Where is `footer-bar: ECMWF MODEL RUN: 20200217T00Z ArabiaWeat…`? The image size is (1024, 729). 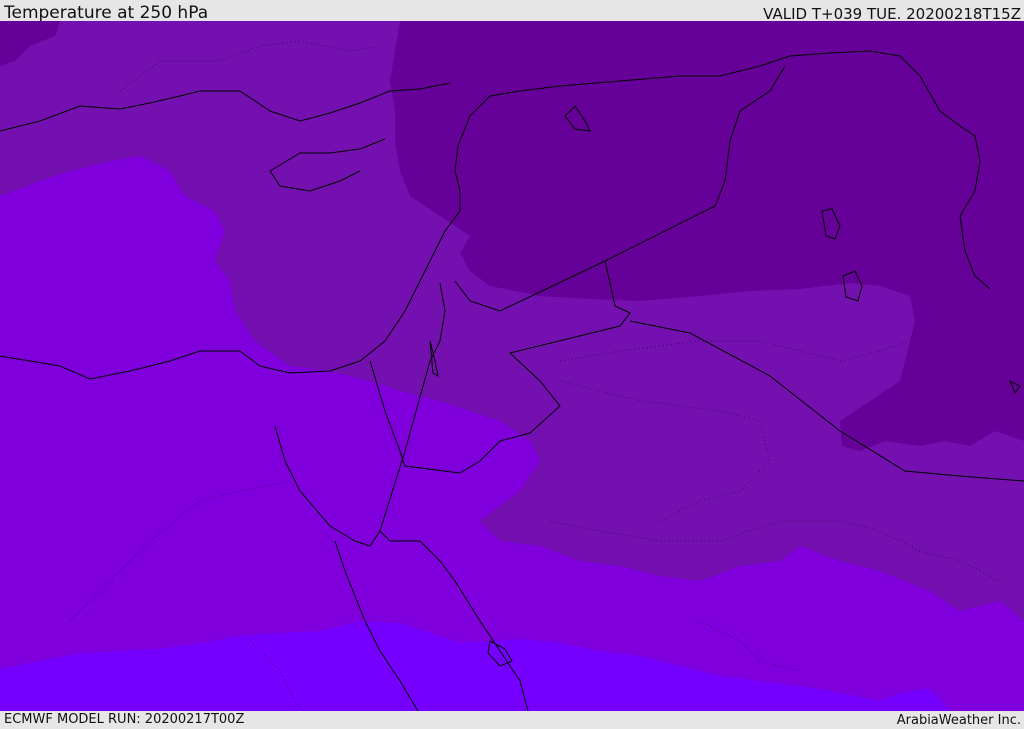
footer-bar: ECMWF MODEL RUN: 20200217T00Z ArabiaWeat… is located at coordinates (512, 720).